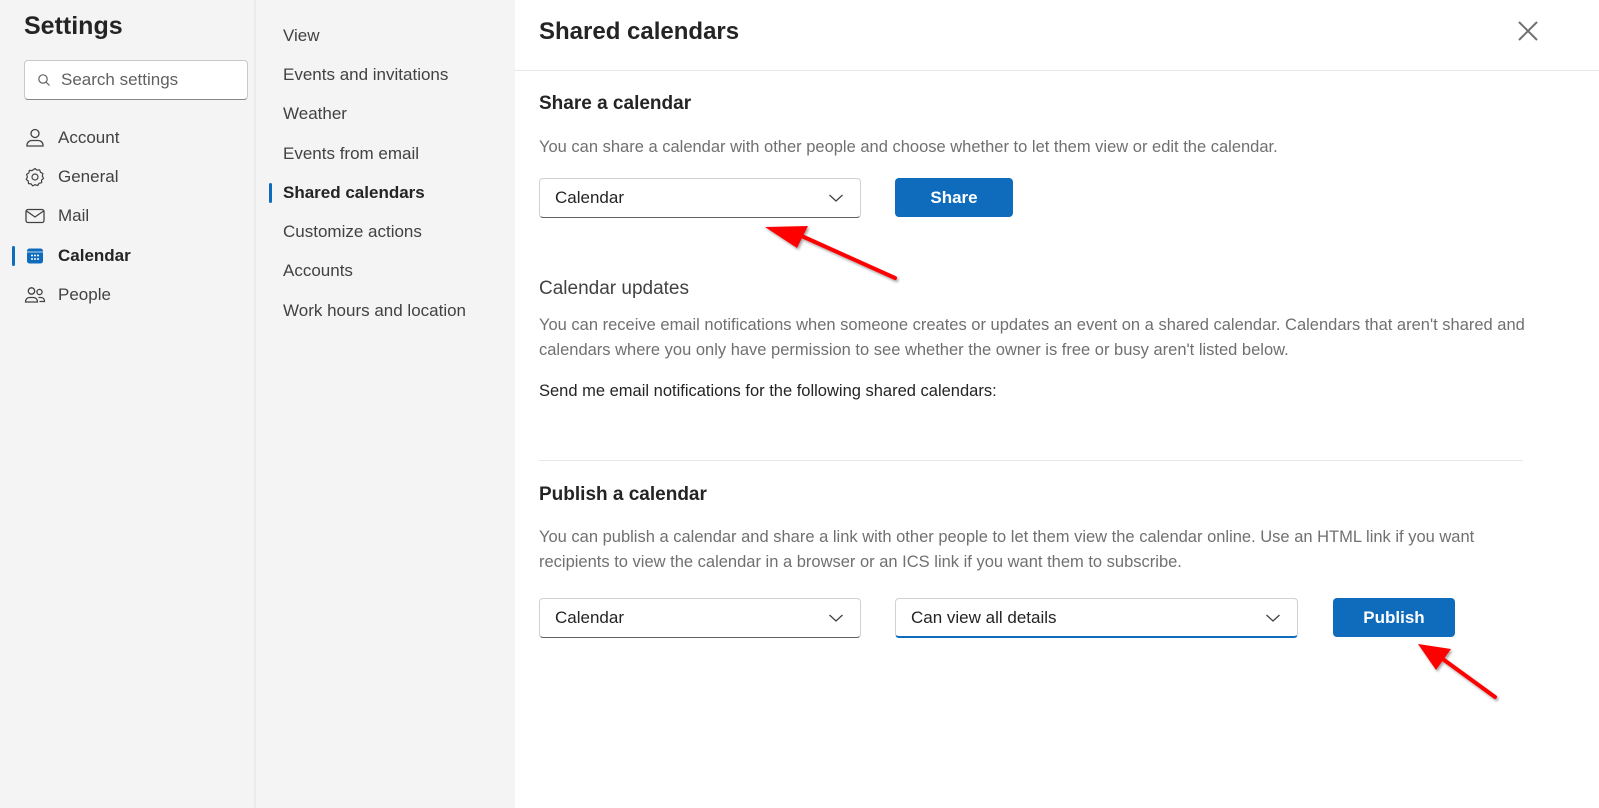 The height and width of the screenshot is (808, 1599). I want to click on share-section-title: Share a calendar, so click(615, 103).